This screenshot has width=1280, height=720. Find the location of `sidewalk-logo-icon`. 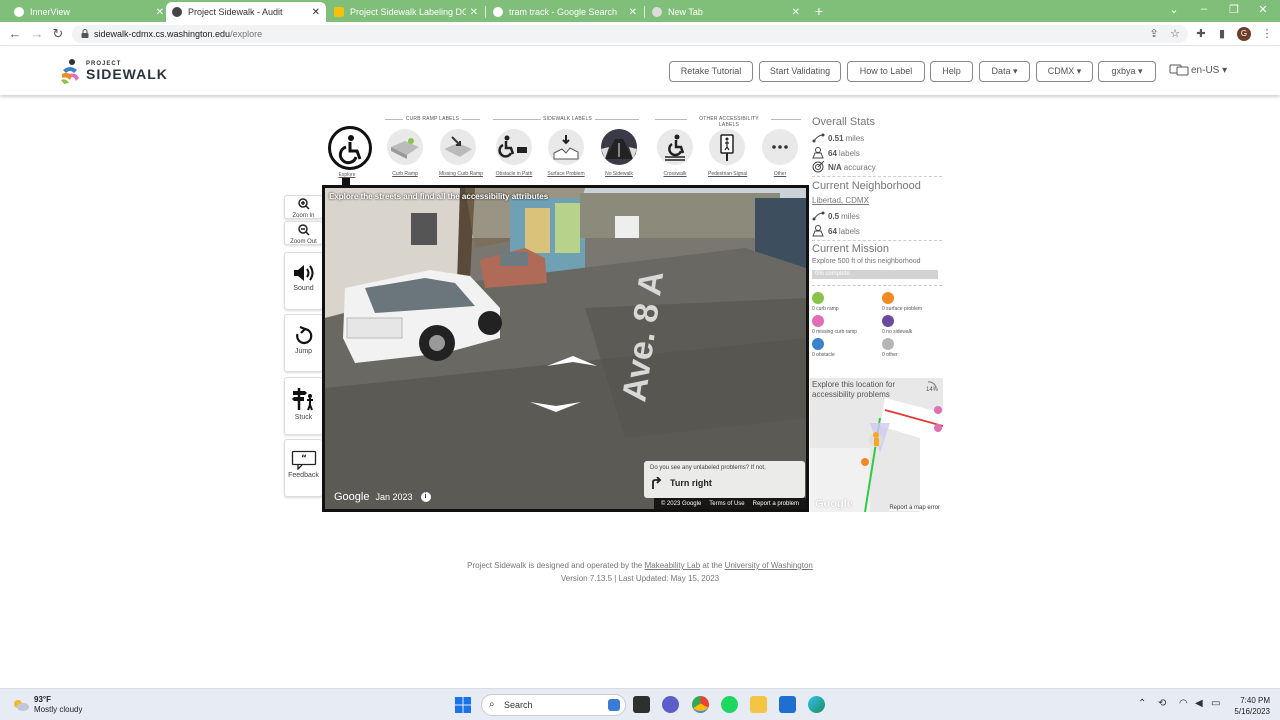

sidewalk-logo-icon is located at coordinates (70, 71).